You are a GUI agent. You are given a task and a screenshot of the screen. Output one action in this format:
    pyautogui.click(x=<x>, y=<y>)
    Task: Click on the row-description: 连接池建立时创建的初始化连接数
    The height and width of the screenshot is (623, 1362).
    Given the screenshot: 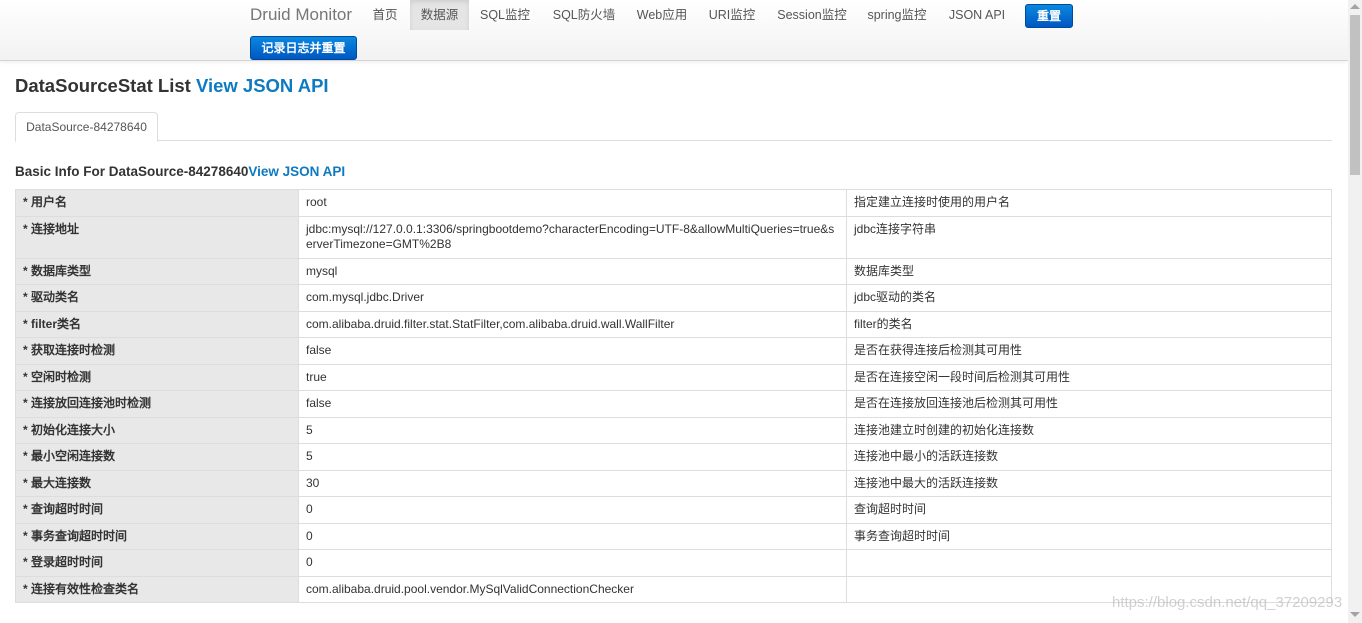 What is the action you would take?
    pyautogui.click(x=1089, y=430)
    